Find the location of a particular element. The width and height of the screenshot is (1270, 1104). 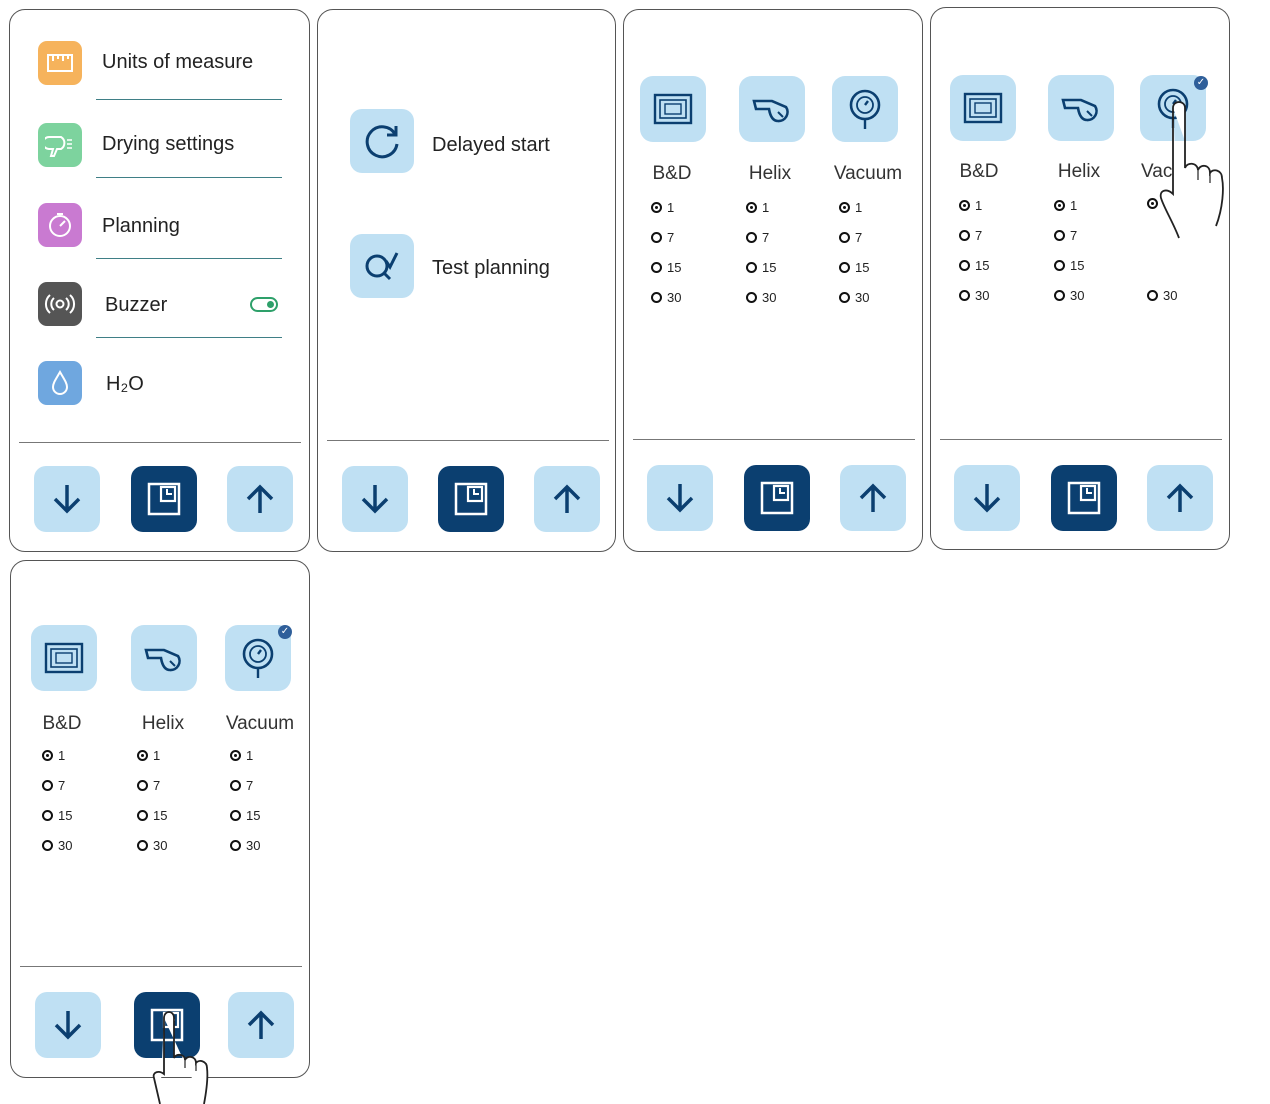

vacuum-icon is located at coordinates (865, 109).